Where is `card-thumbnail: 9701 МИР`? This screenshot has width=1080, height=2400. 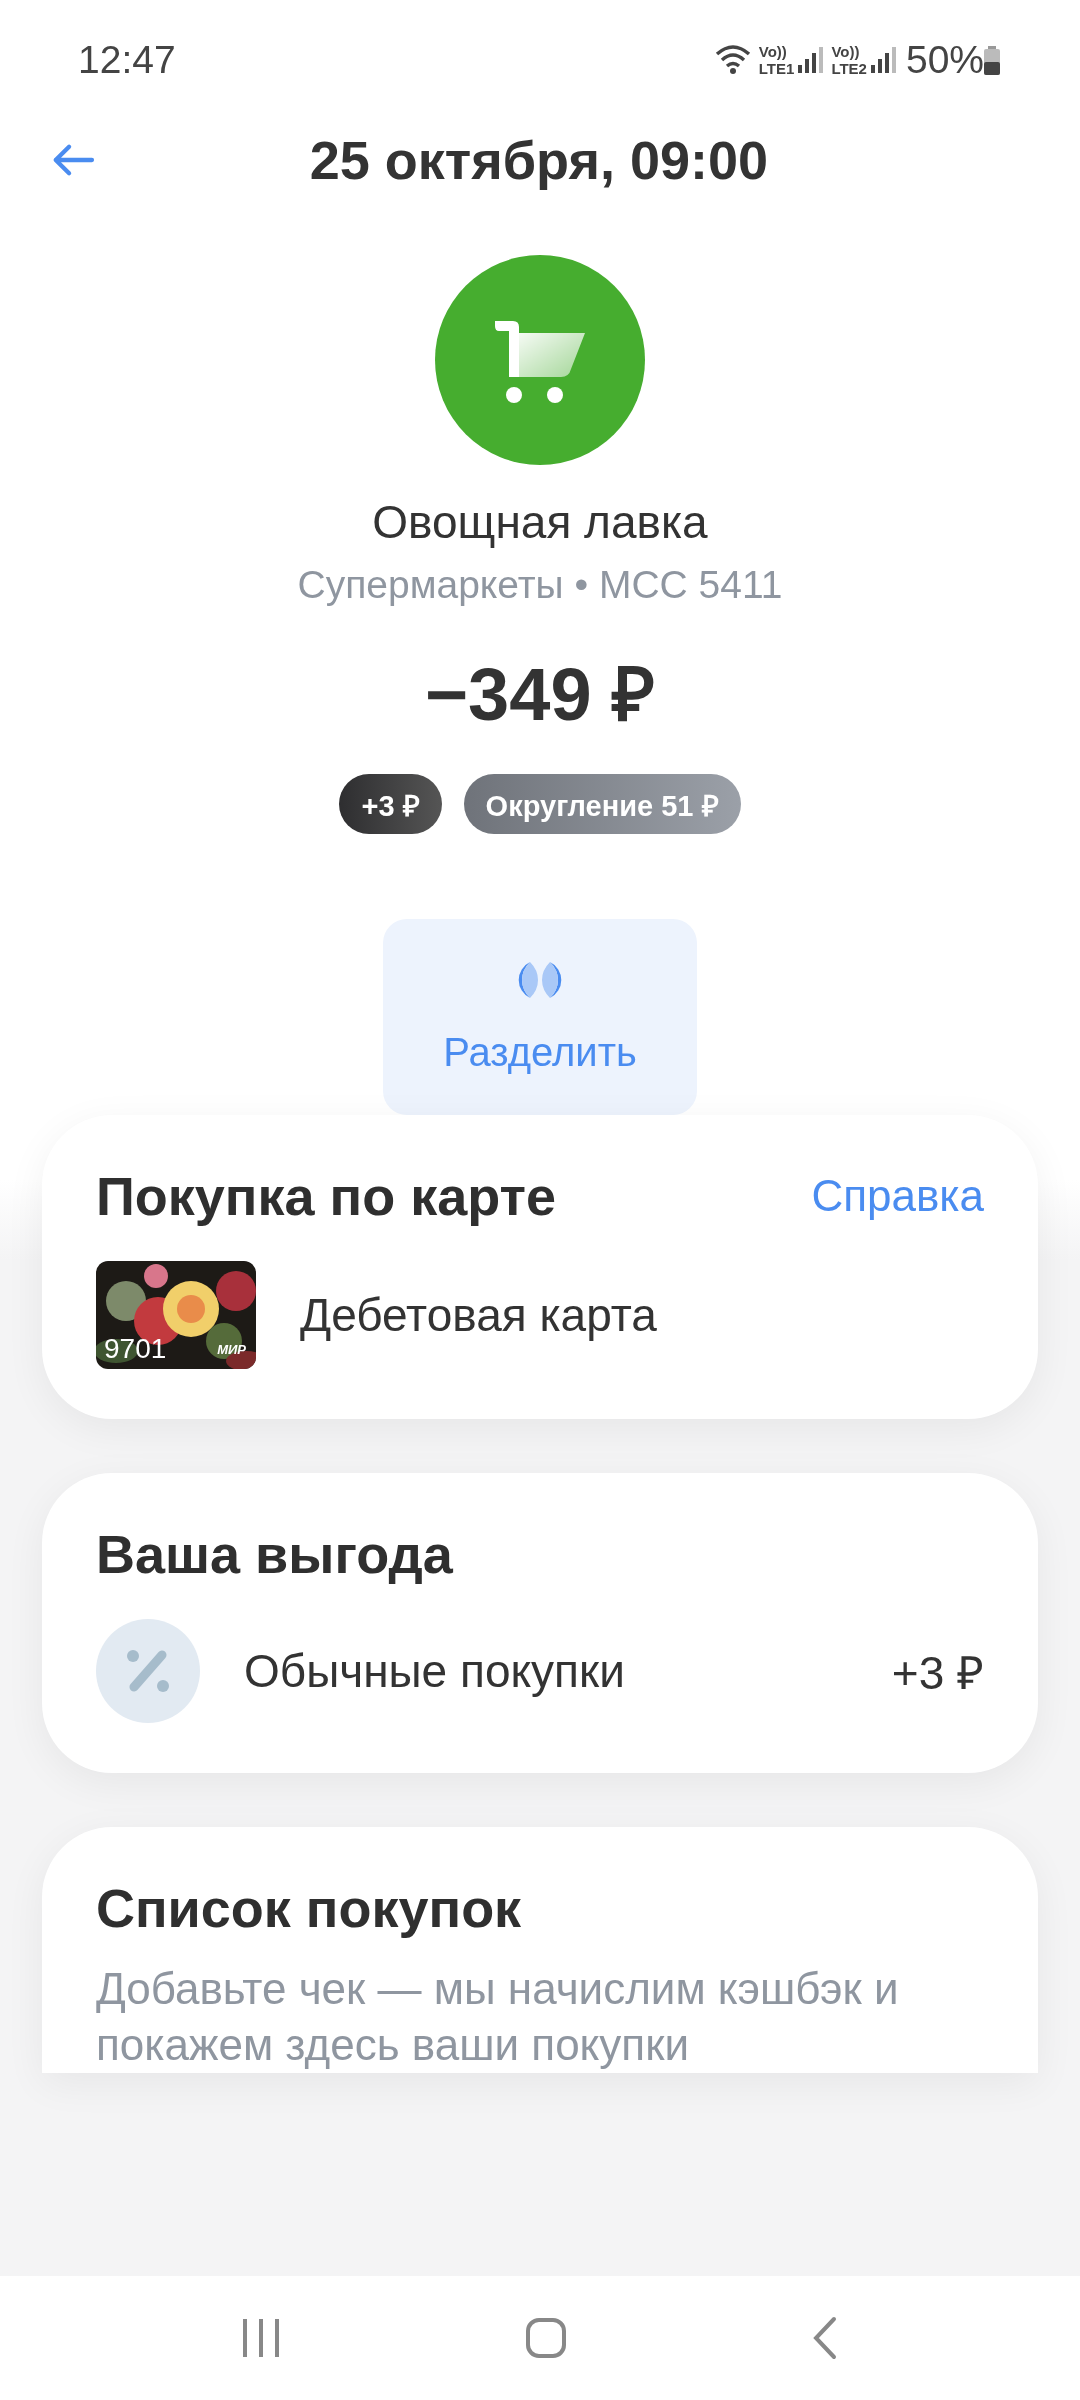
card-thumbnail: 9701 МИР is located at coordinates (176, 1315).